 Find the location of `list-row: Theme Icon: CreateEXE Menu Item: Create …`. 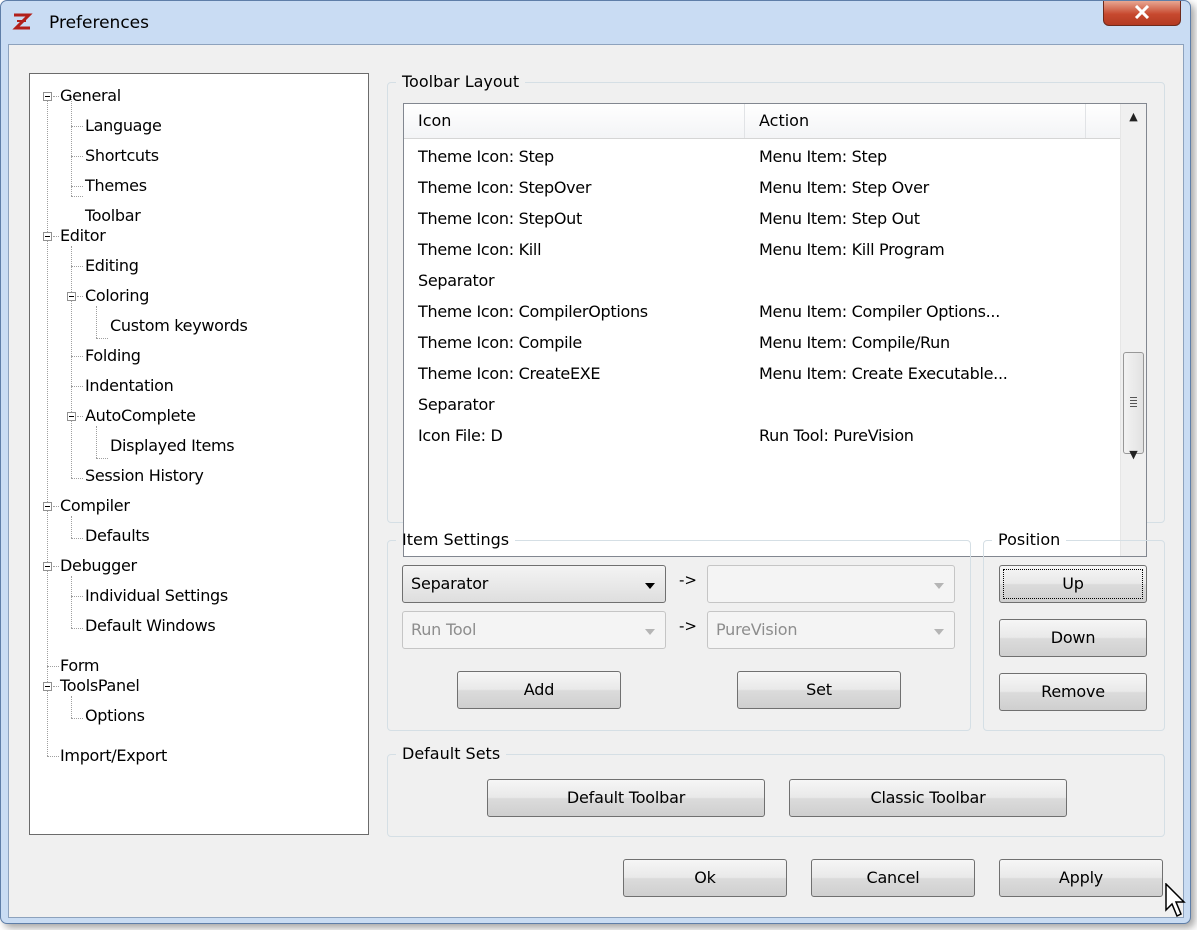

list-row: Theme Icon: CreateEXE Menu Item: Create … is located at coordinates (762, 375).